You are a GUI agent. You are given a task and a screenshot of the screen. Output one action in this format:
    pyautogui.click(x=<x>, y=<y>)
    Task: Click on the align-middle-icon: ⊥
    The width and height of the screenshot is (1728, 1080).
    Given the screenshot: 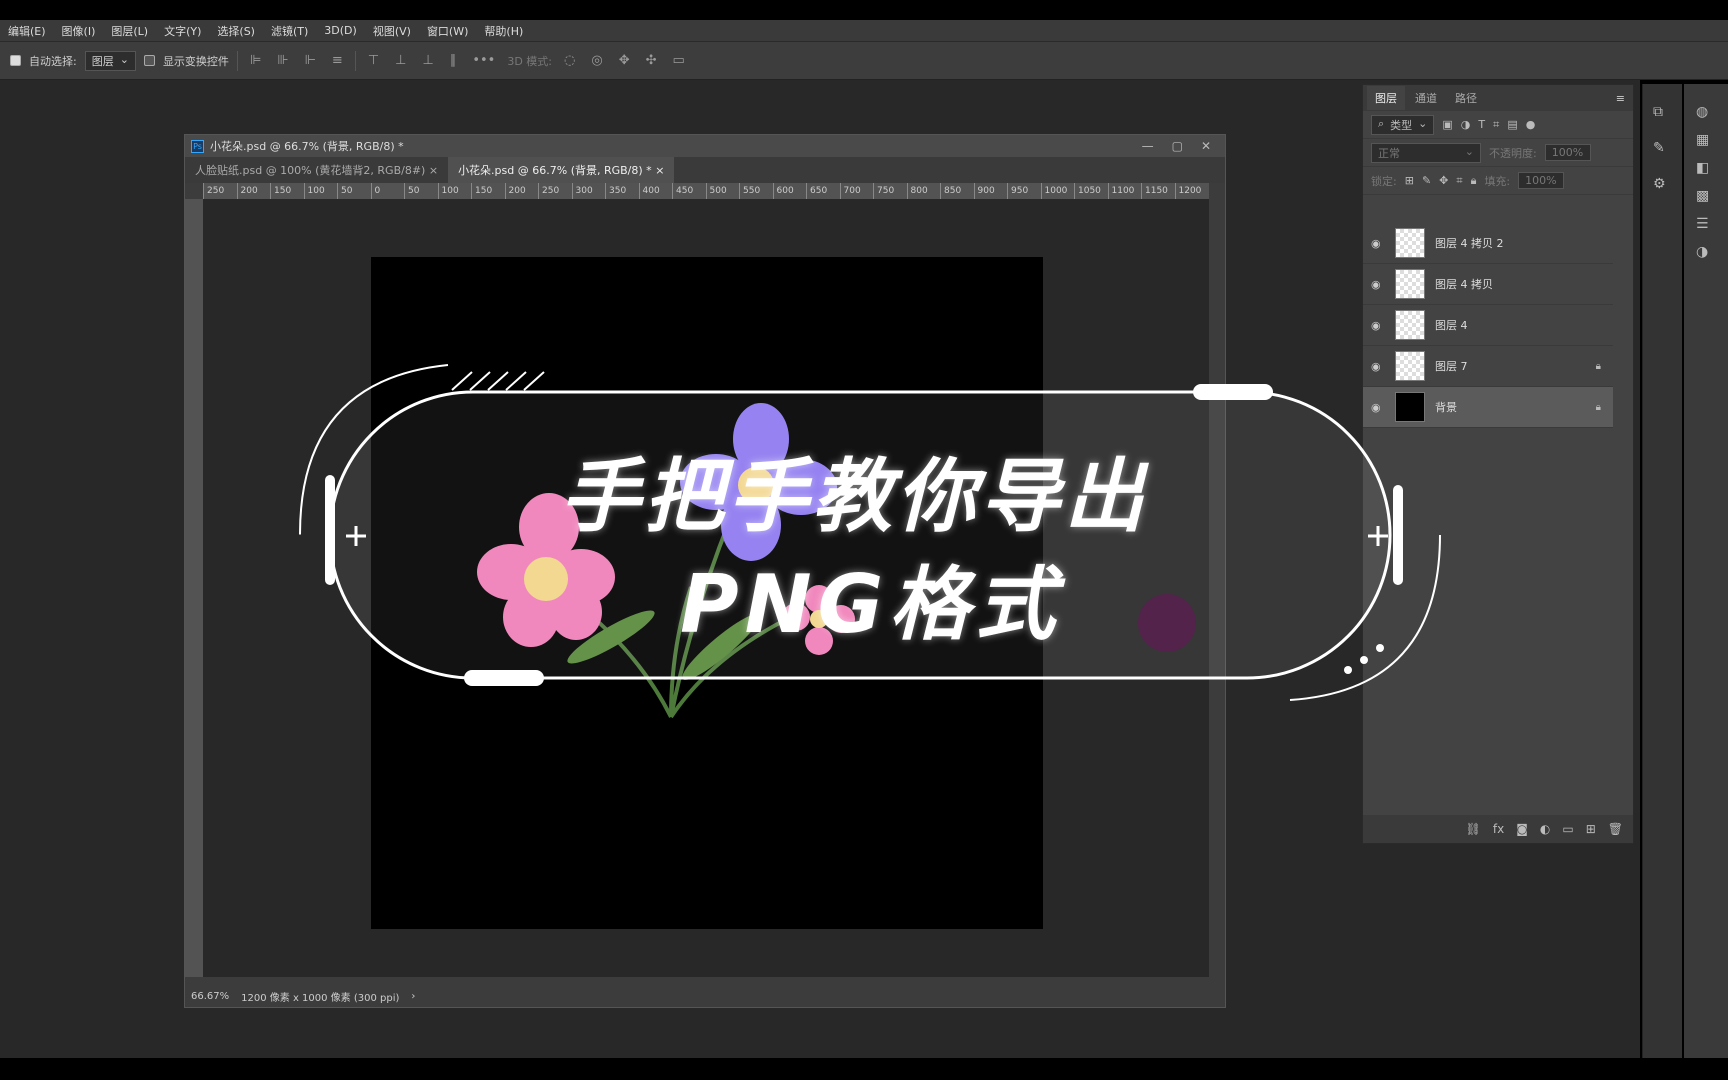 What is the action you would take?
    pyautogui.click(x=400, y=60)
    